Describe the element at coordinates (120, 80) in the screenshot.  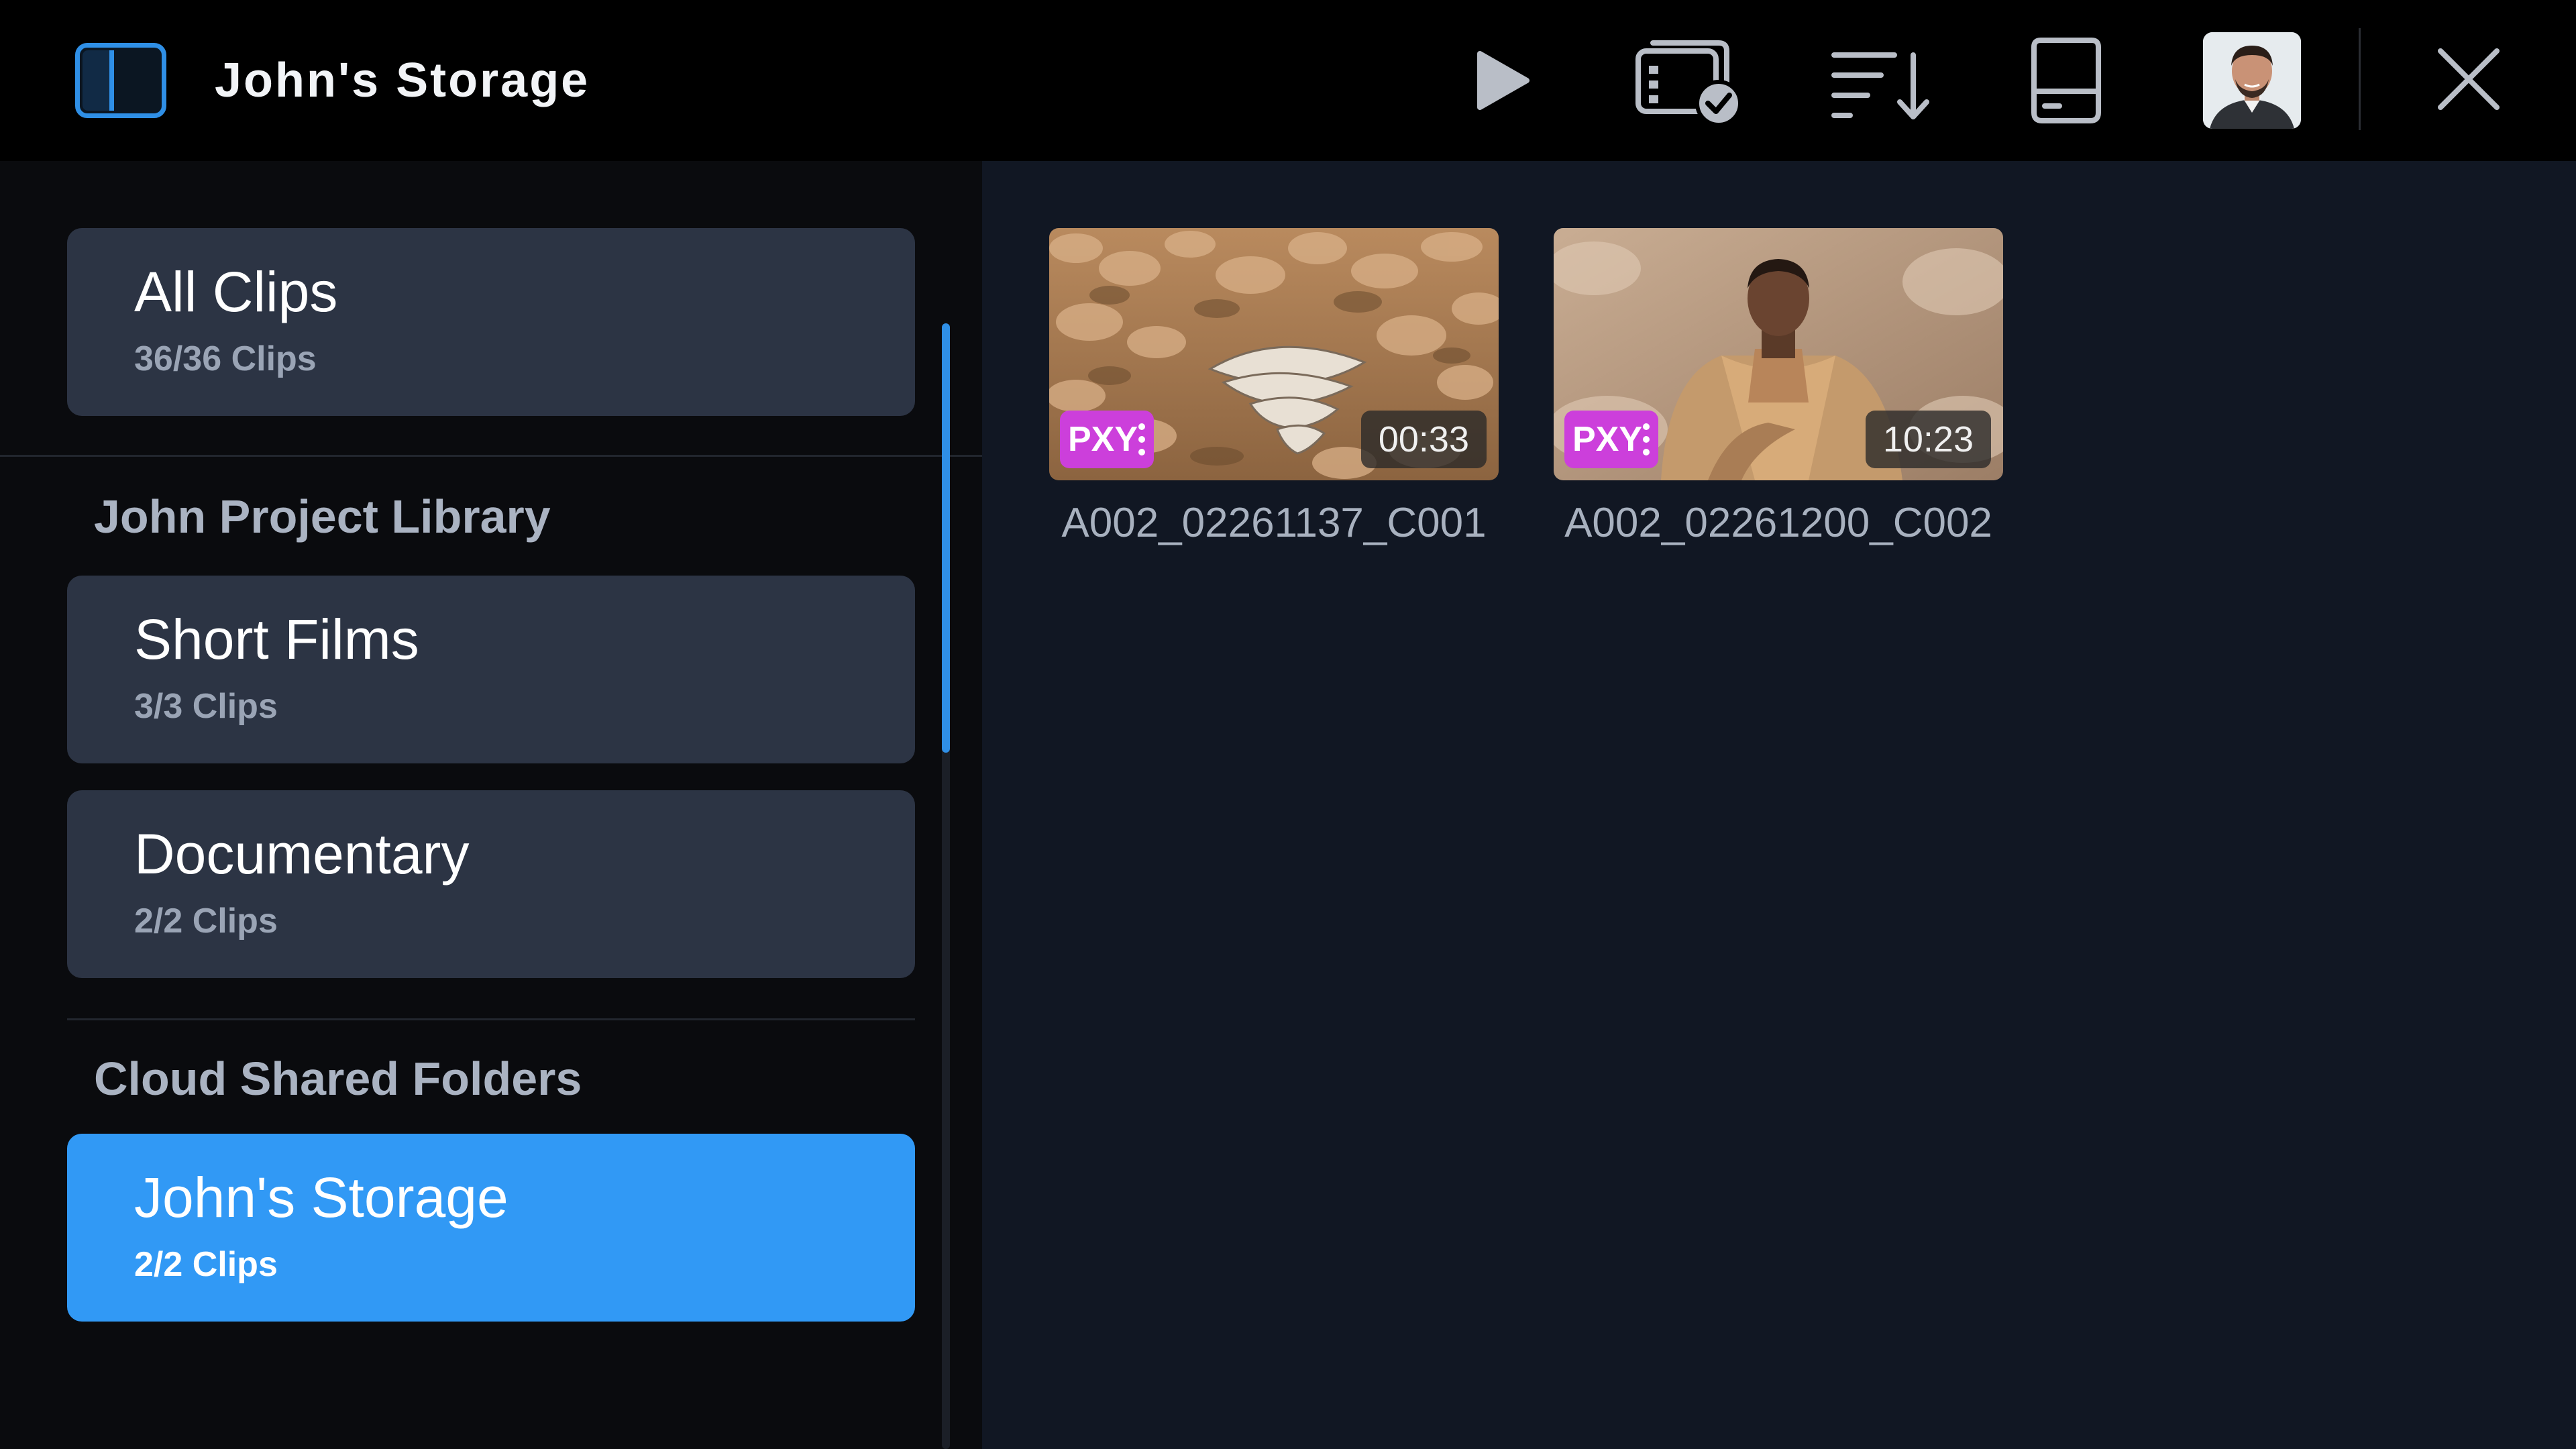
I see `sidebar-toggle-icon` at that location.